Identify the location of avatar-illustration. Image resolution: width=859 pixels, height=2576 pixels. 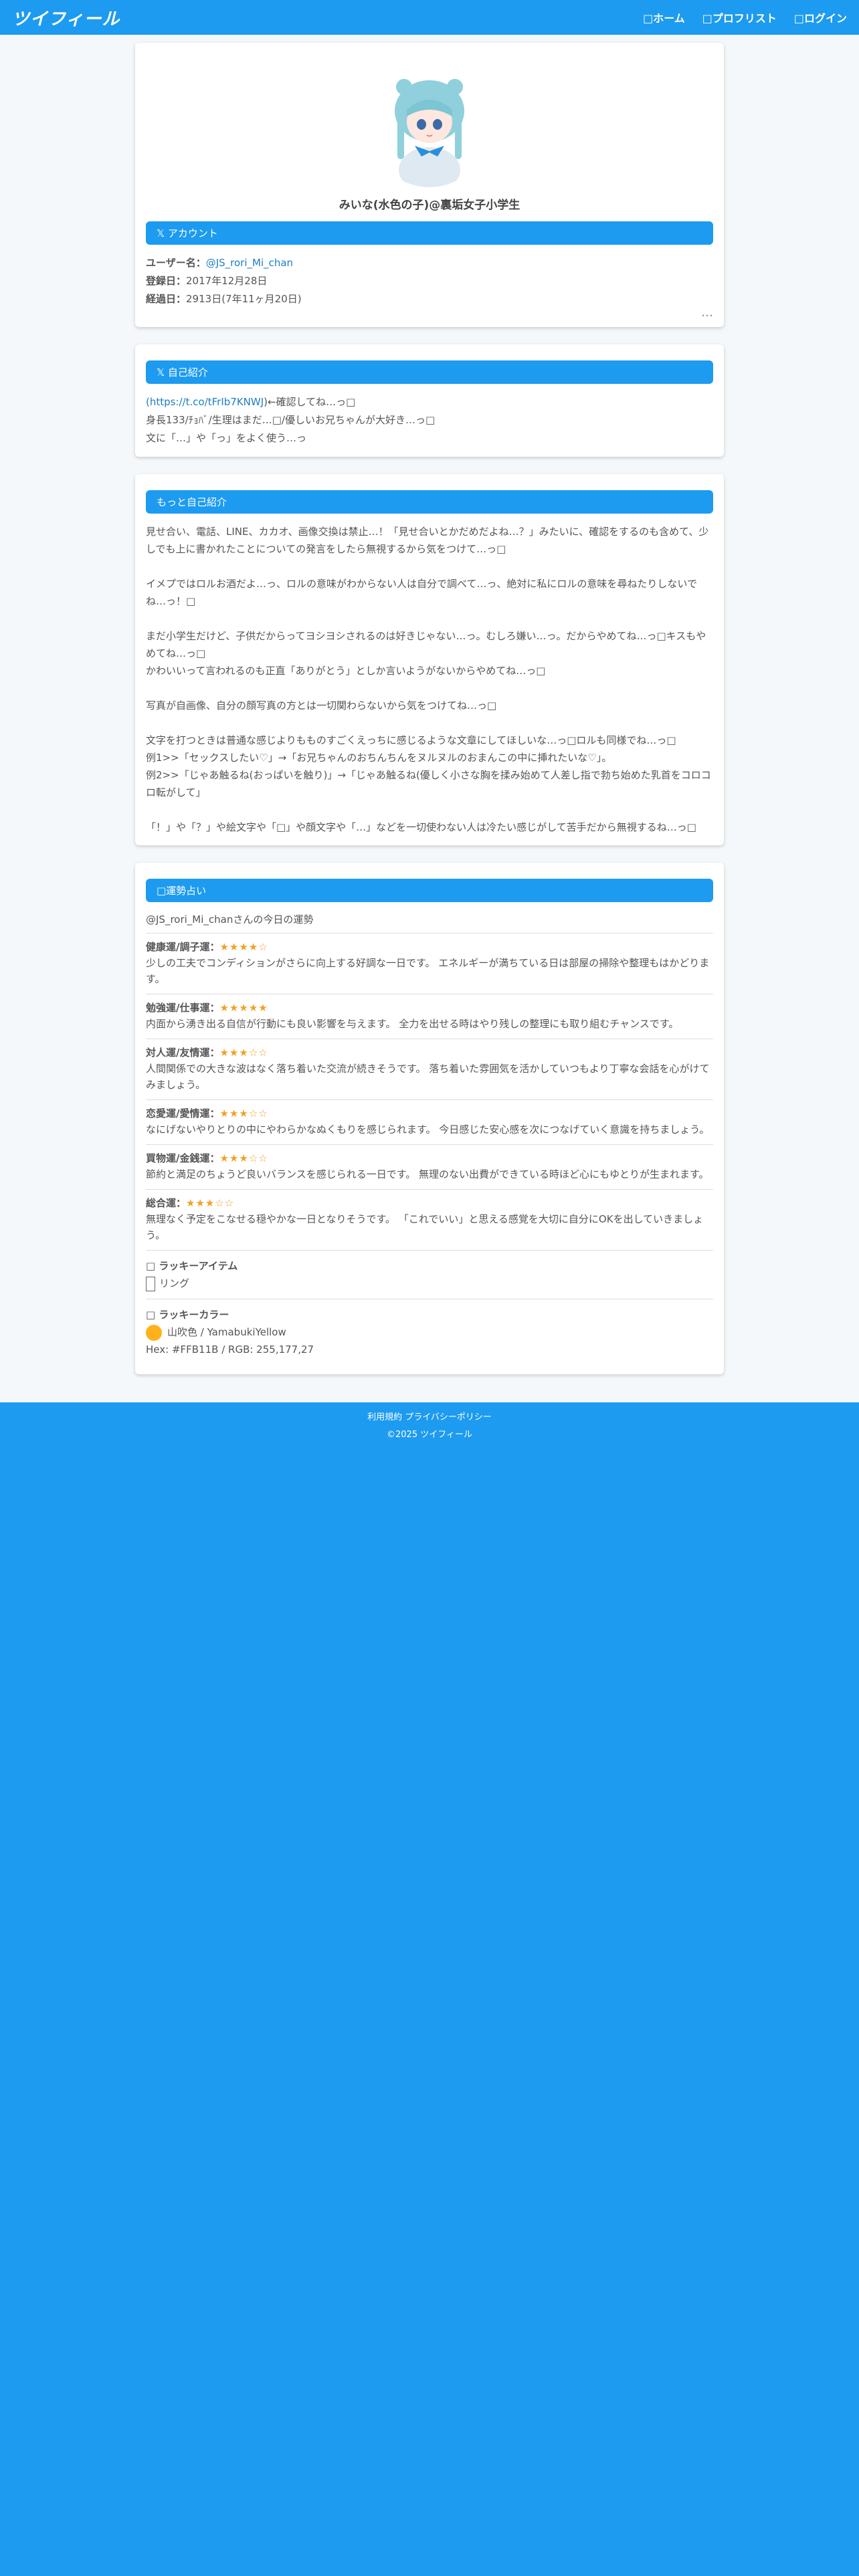
(429, 128).